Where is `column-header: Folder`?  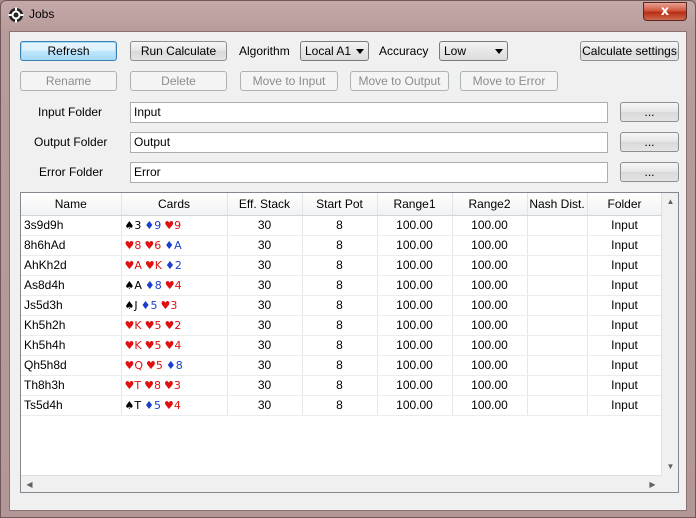 column-header: Folder is located at coordinates (625, 204).